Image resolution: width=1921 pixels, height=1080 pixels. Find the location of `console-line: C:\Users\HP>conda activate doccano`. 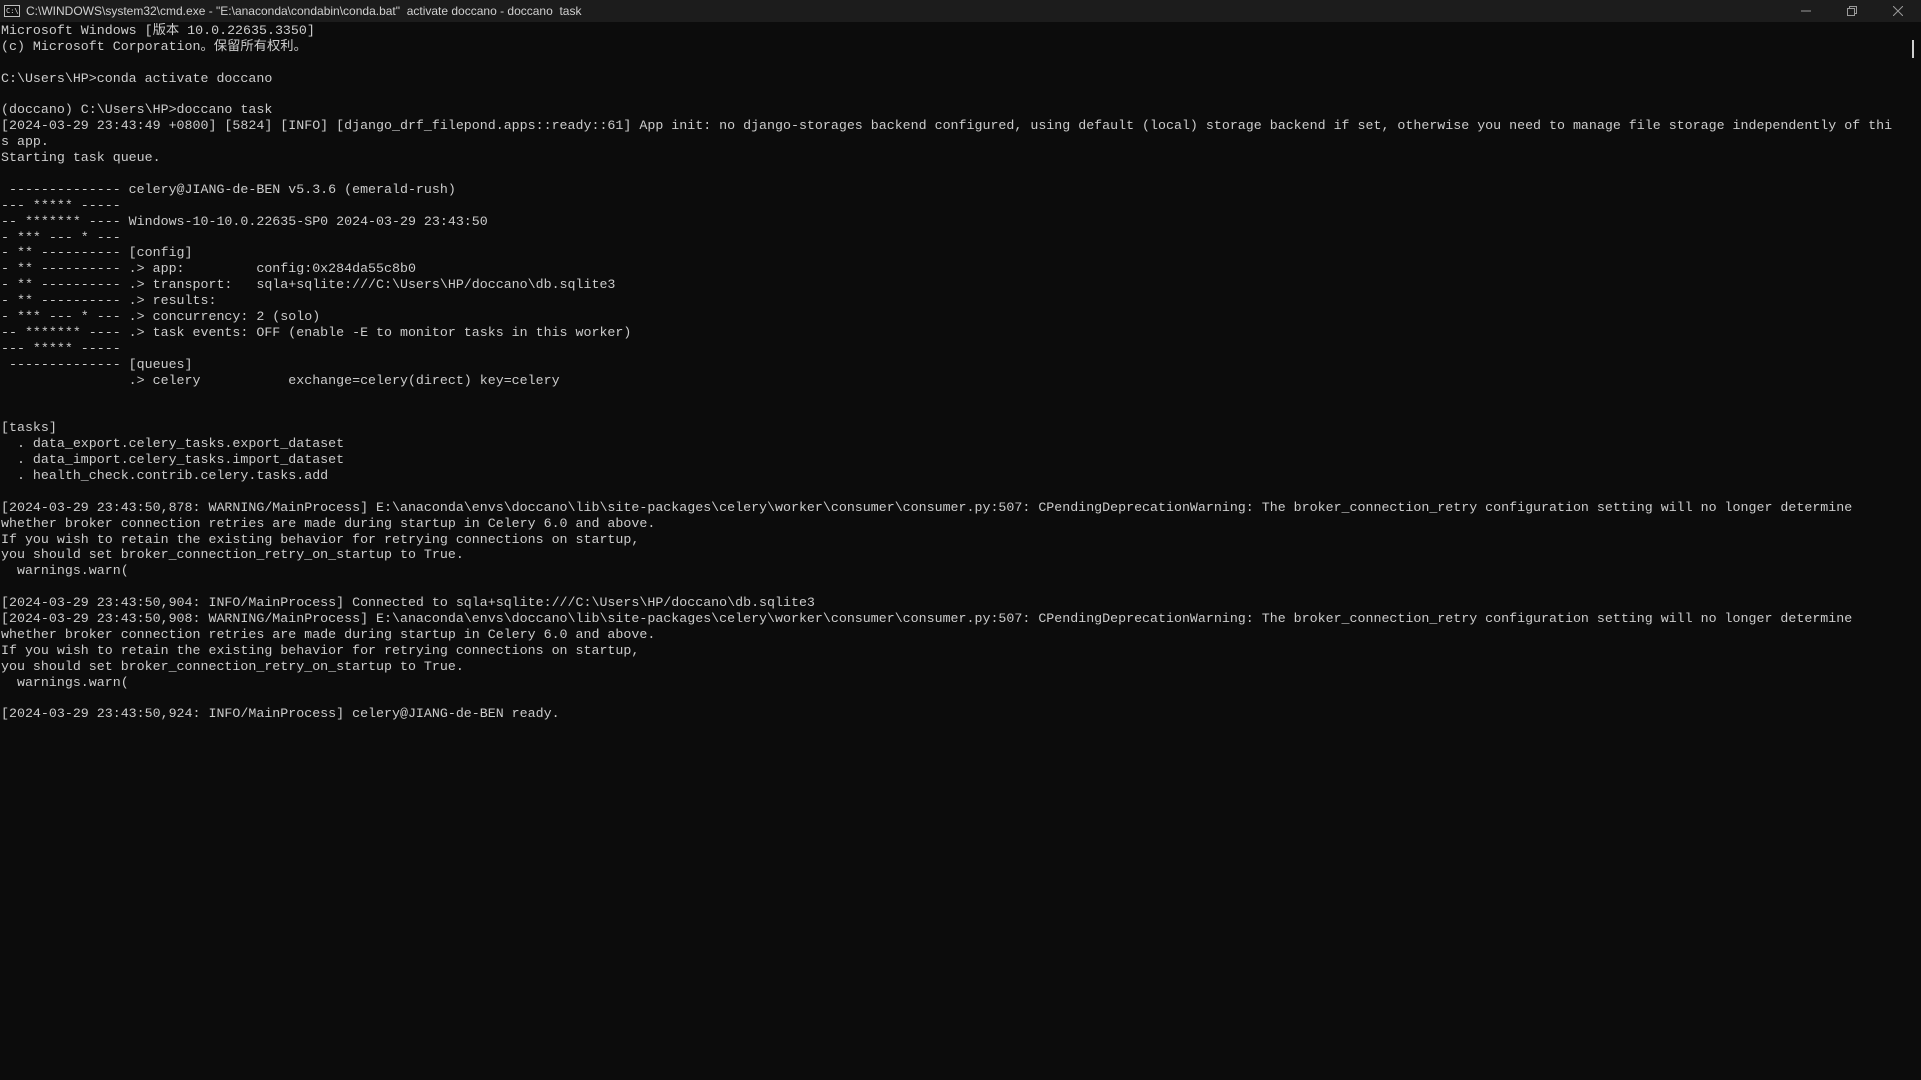

console-line: C:\Users\HP>conda activate doccano is located at coordinates (137, 78).